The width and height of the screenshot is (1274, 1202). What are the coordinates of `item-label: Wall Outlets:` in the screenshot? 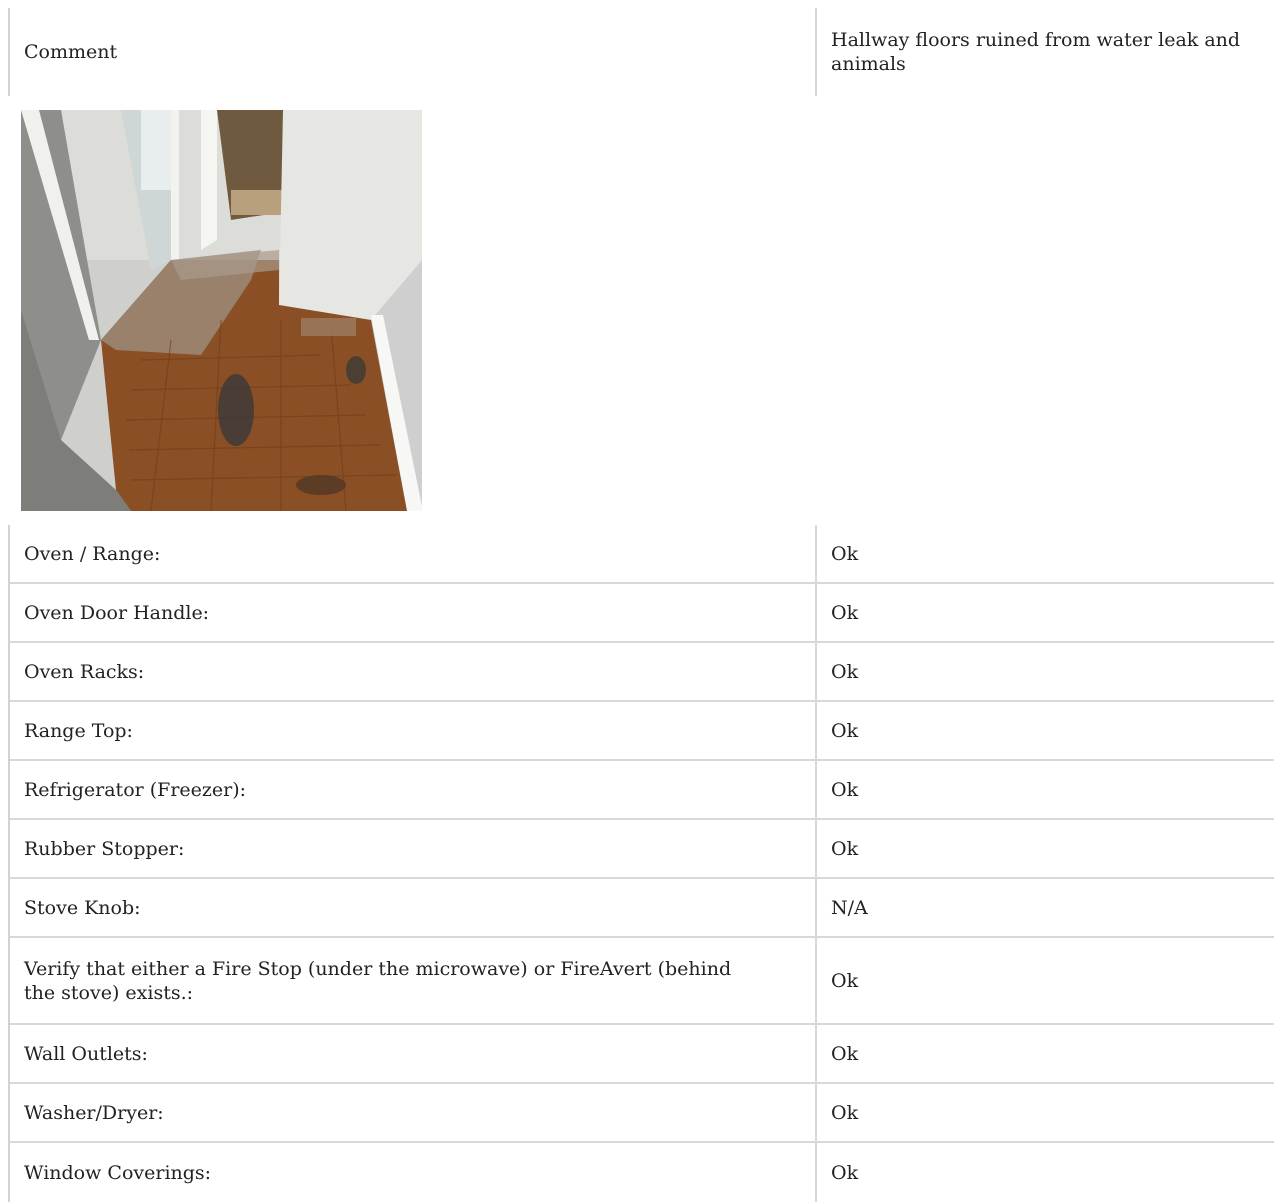 It's located at (413, 1053).